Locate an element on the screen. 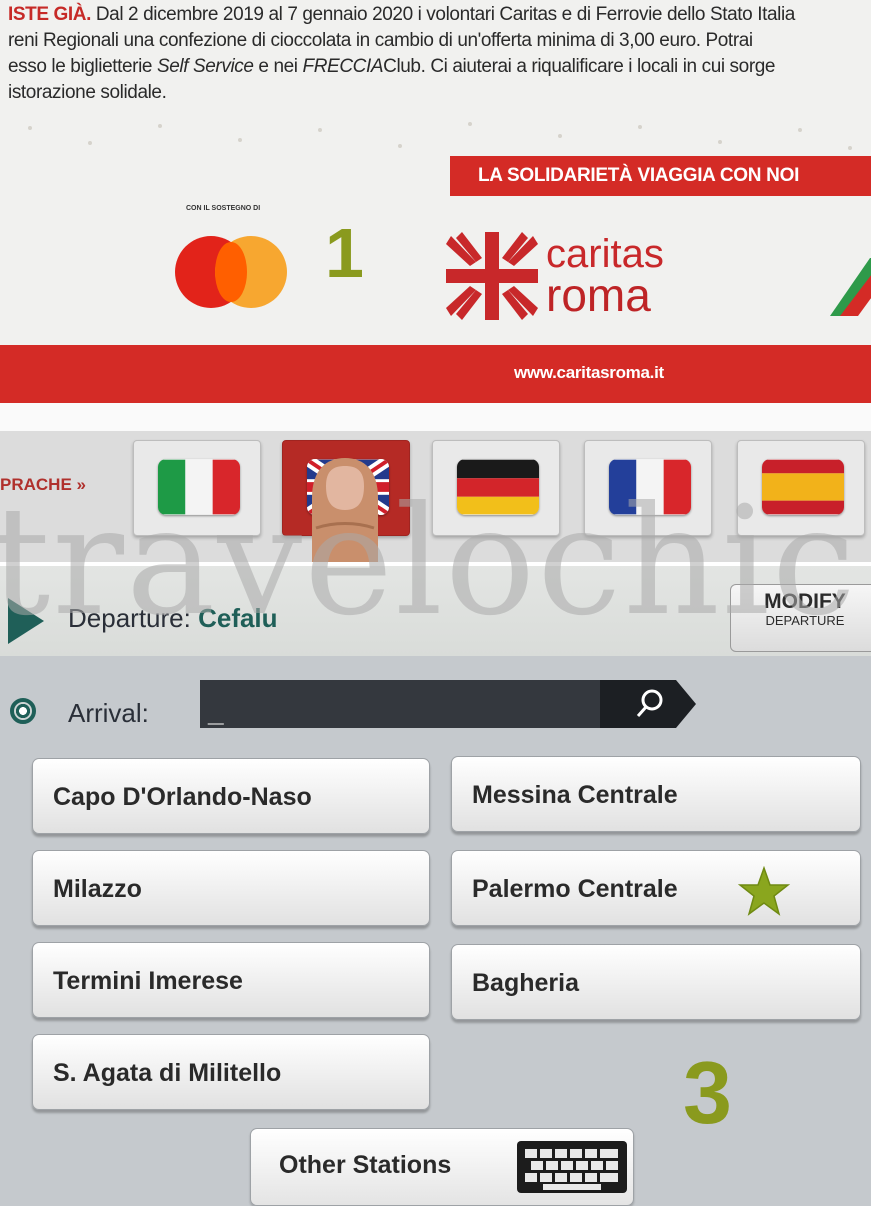  arrival-row: Arrival: _ is located at coordinates (435, 703).